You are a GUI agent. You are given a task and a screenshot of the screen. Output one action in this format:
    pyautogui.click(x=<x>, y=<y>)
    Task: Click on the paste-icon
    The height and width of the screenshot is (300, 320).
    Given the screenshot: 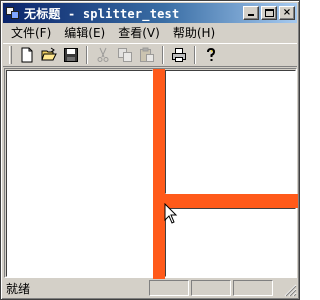 What is the action you would take?
    pyautogui.click(x=147, y=54)
    